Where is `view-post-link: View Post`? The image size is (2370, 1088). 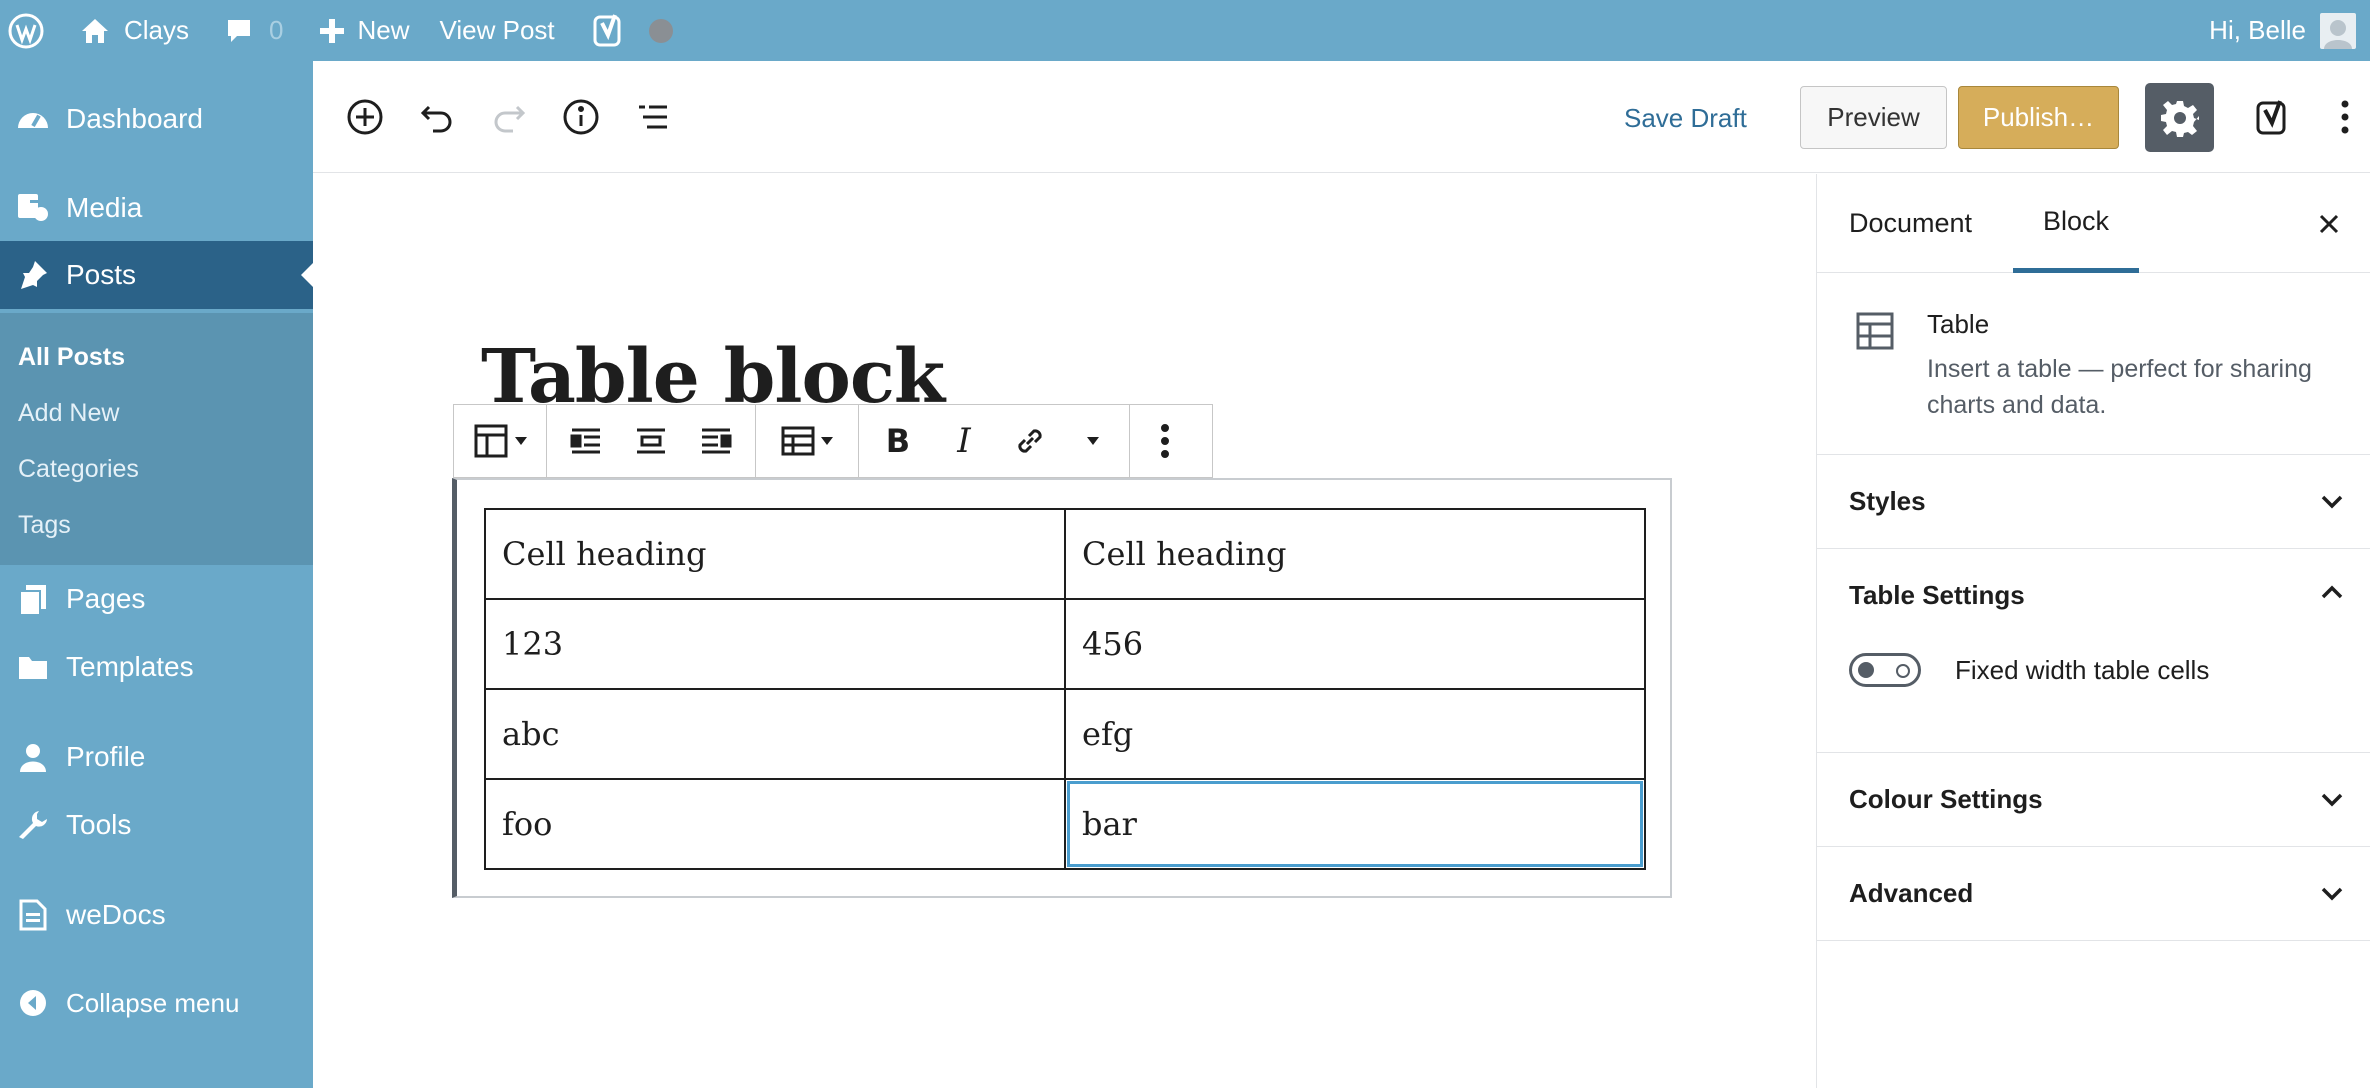
view-post-link: View Post is located at coordinates (496, 30).